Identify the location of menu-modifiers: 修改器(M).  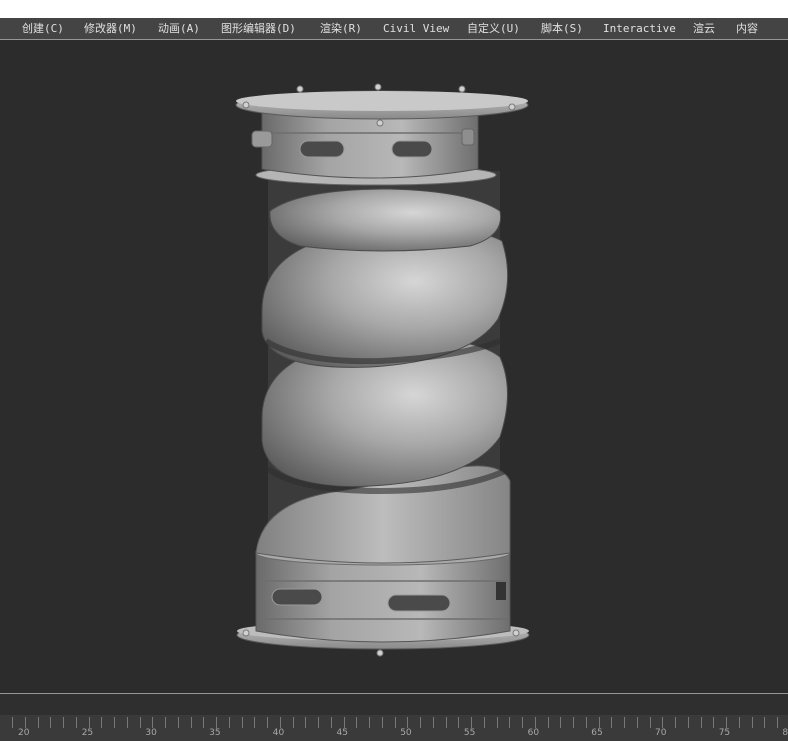
(110, 28).